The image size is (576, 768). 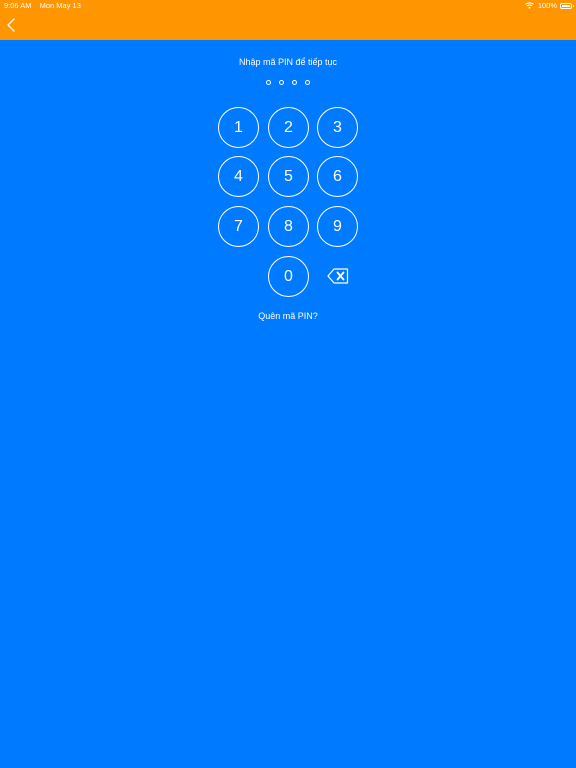 I want to click on status-bar-right: 100%, so click(x=549, y=5).